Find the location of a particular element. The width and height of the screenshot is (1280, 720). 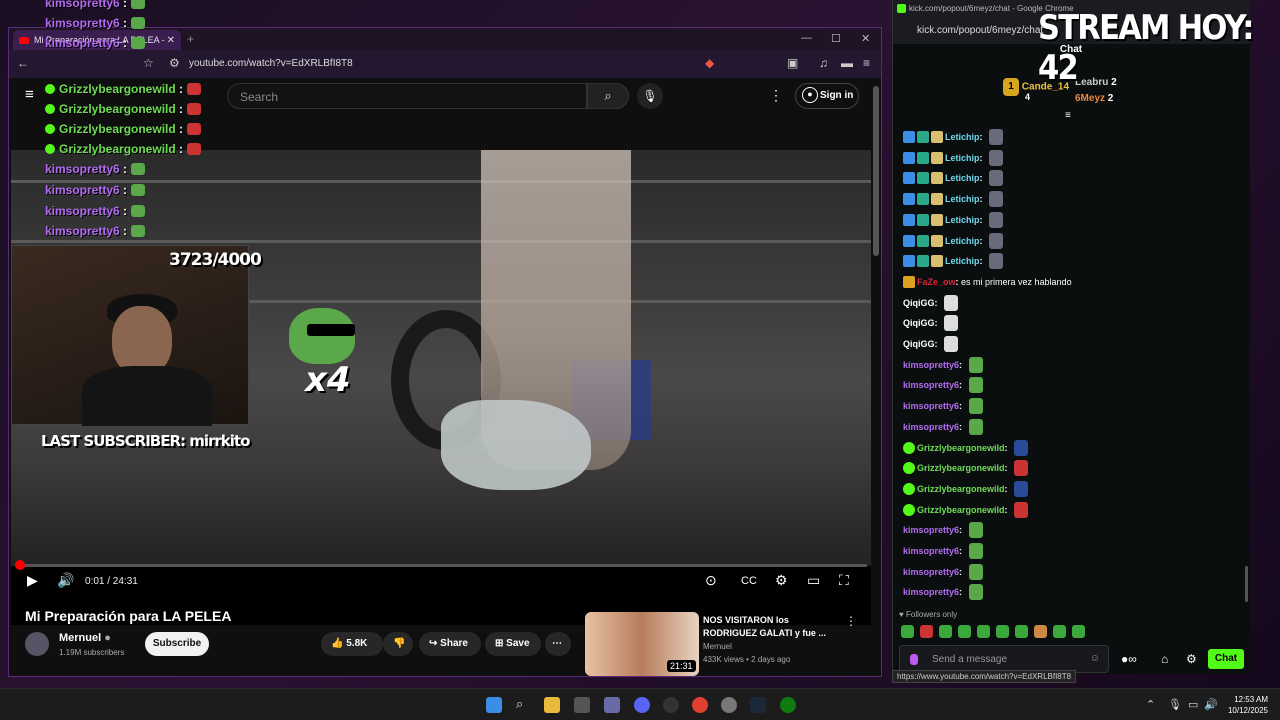

gift-icon: ●∞ is located at coordinates (1129, 659).